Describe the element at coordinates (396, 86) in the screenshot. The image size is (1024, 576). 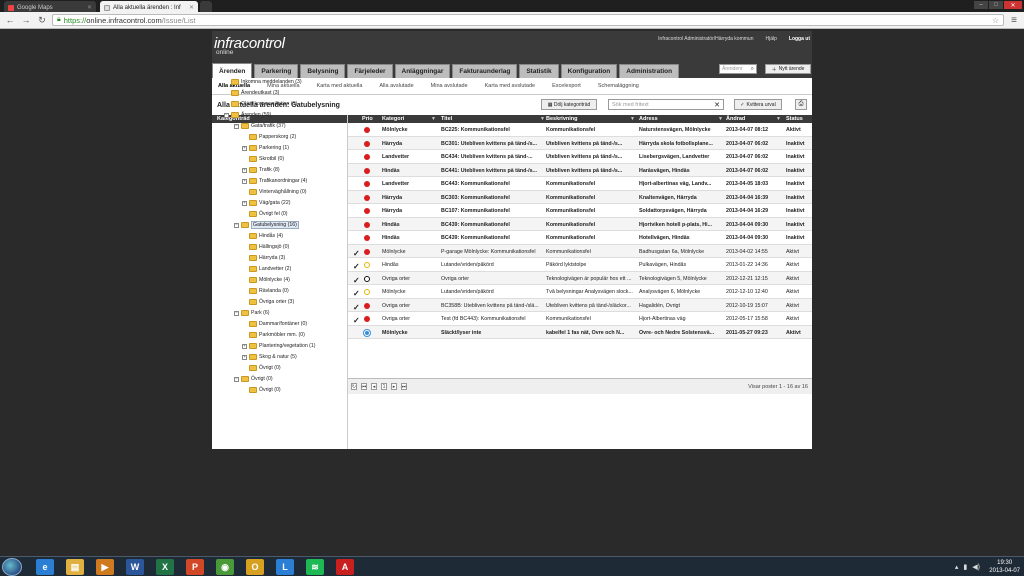
I see `subnav-alla-avslutade: Alla avslutade` at that location.